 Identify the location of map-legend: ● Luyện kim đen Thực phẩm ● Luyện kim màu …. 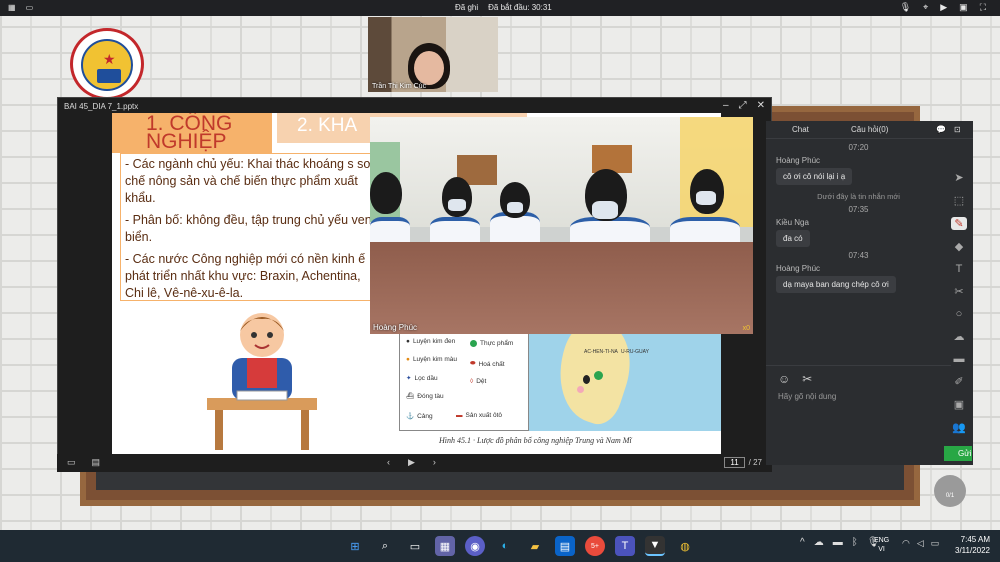
(464, 381).